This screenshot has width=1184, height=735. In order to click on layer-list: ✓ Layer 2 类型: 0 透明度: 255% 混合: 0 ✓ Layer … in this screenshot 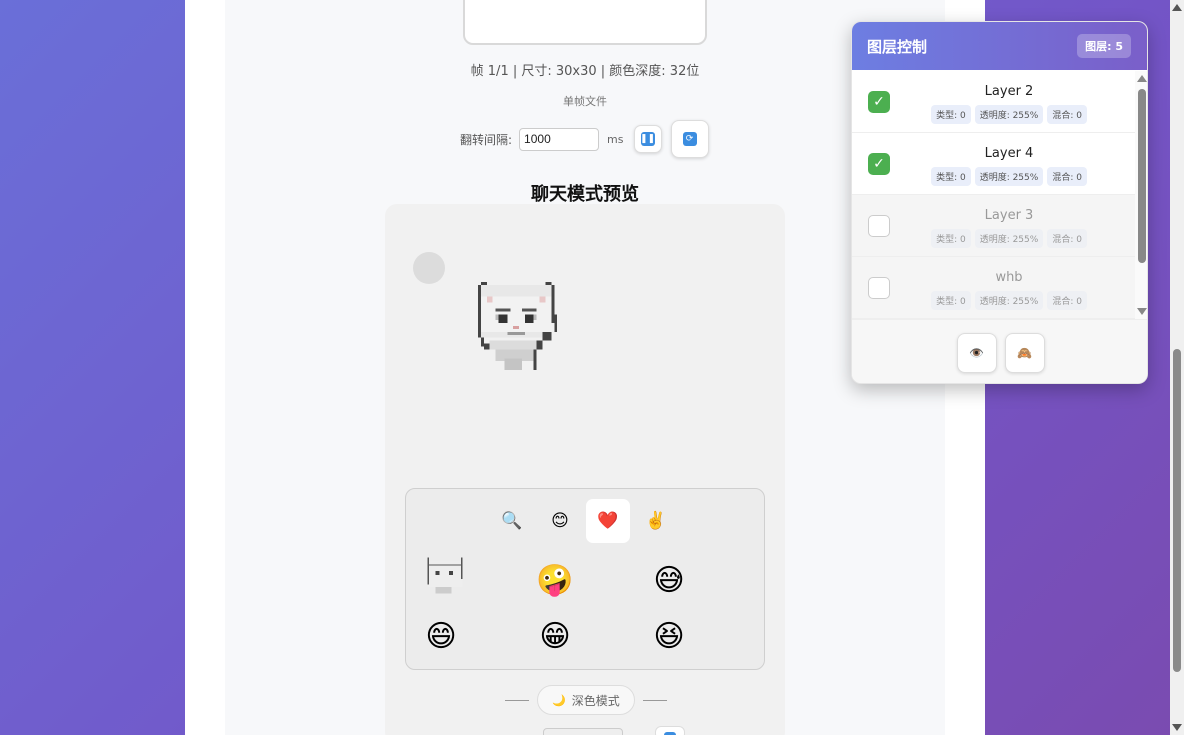, I will do `click(993, 195)`.